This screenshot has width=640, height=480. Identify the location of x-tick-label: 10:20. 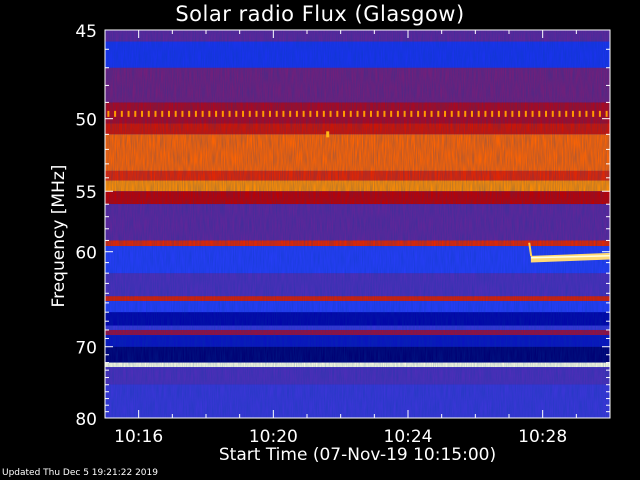
(273, 437).